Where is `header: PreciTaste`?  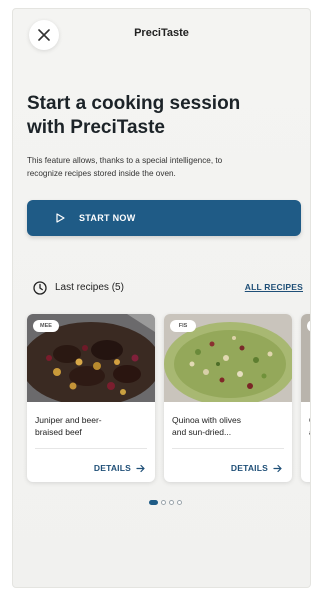 header: PreciTaste is located at coordinates (161, 34).